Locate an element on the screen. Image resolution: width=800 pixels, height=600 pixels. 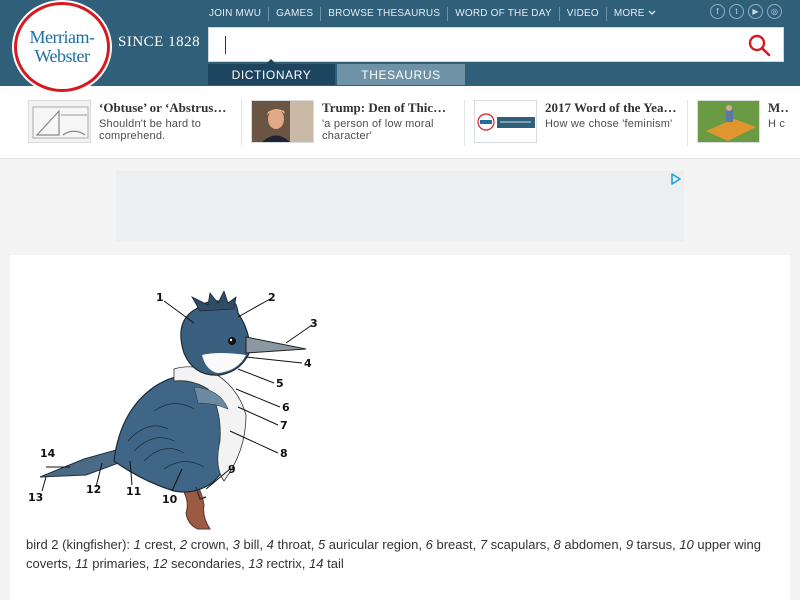
geometry-tools-thumbnail is located at coordinates (59, 121).